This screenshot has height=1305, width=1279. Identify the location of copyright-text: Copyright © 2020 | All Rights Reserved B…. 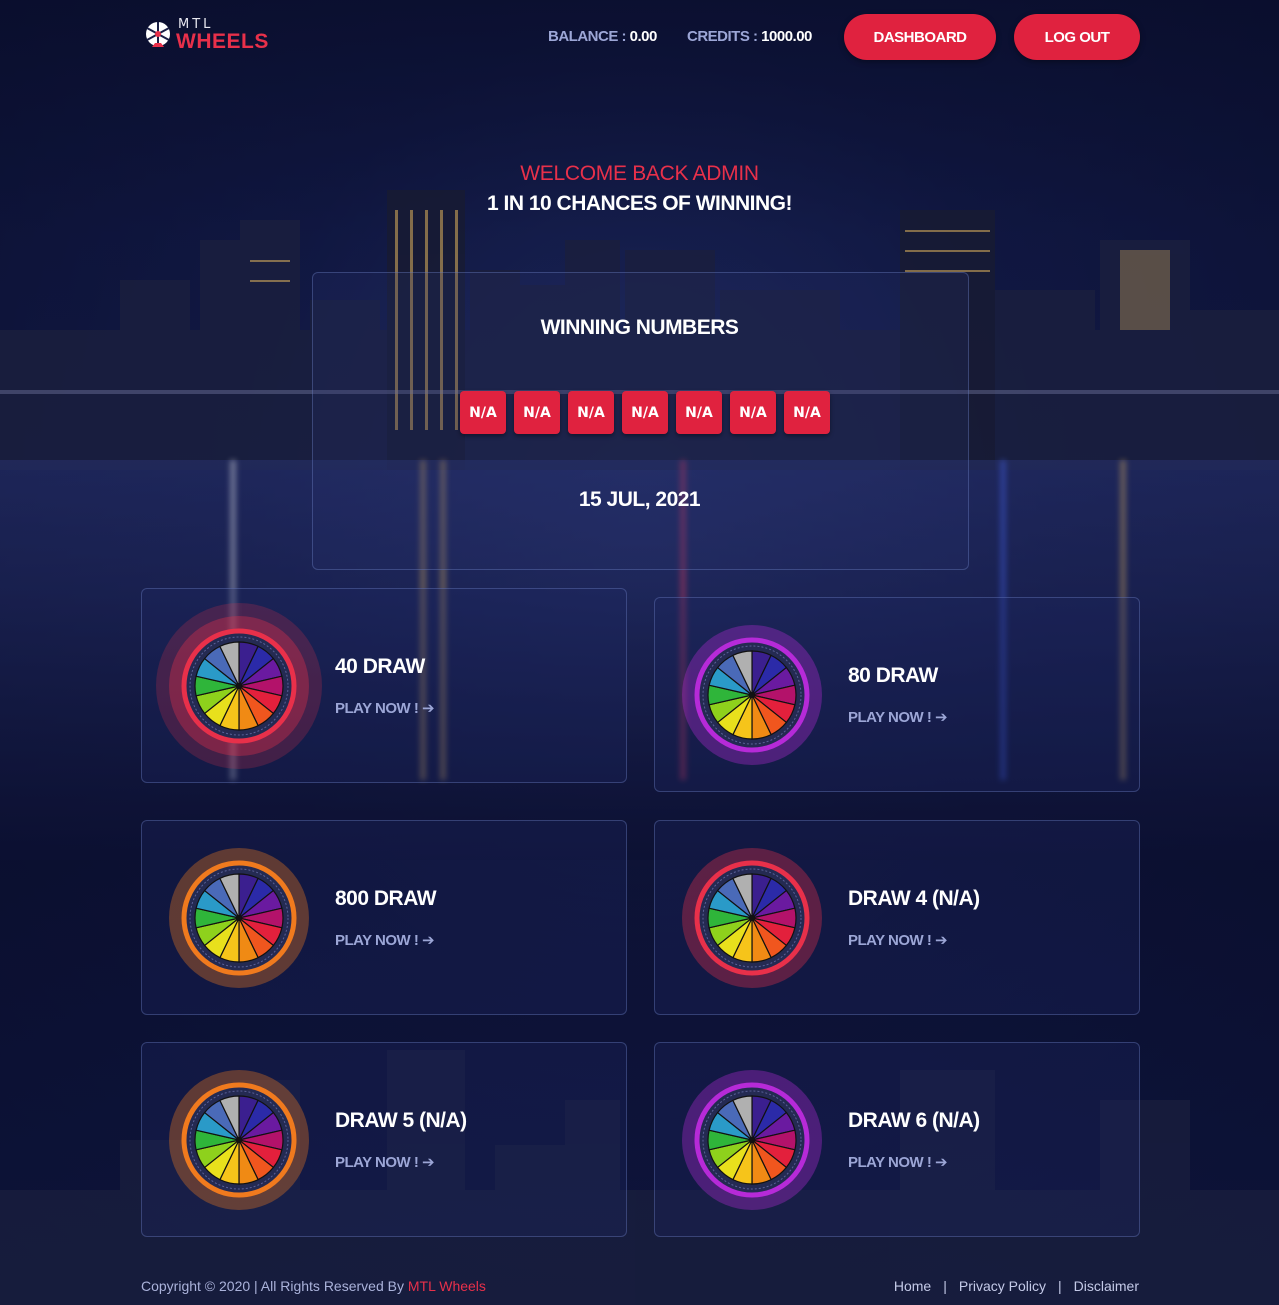
(313, 1286).